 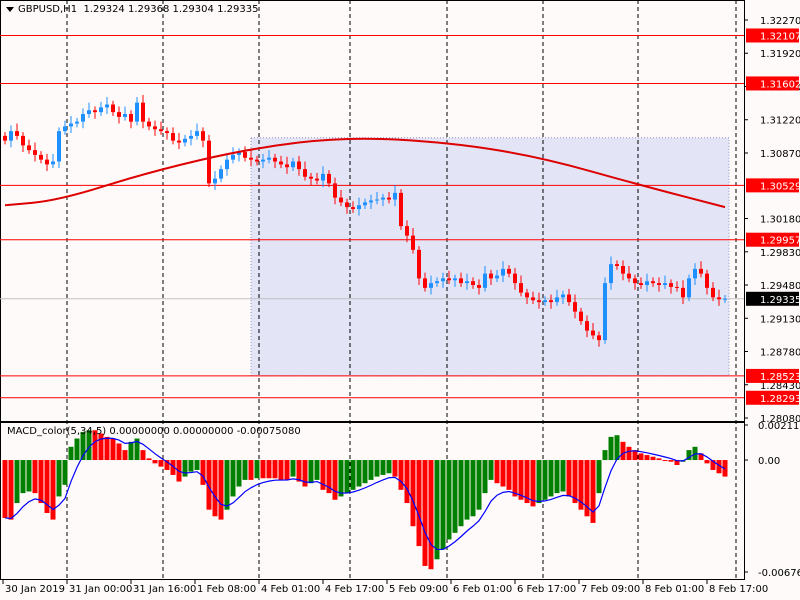 I want to click on low-value: 1.29304, so click(x=193, y=9).